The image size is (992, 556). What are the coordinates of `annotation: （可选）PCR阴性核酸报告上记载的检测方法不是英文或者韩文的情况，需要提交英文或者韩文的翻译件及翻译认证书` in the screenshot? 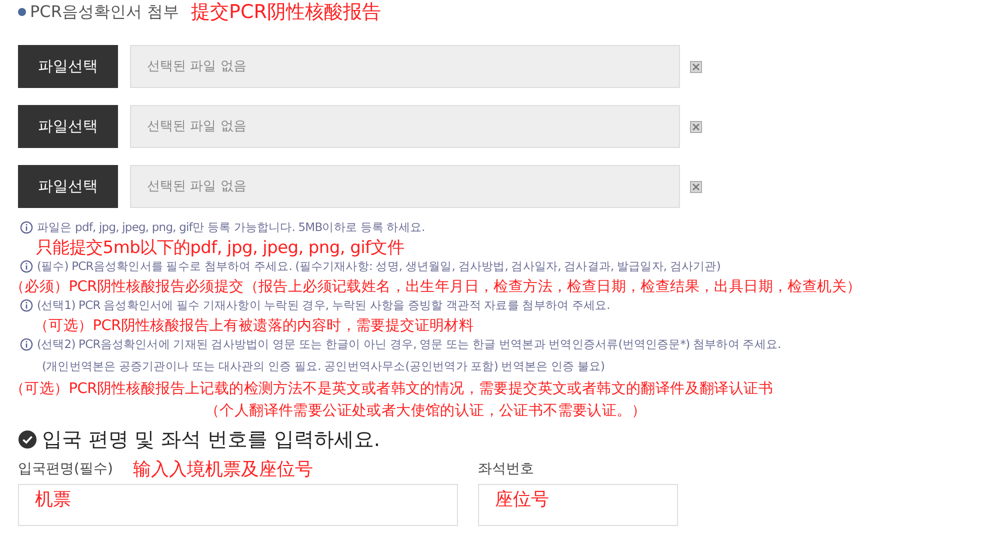 It's located at (392, 389).